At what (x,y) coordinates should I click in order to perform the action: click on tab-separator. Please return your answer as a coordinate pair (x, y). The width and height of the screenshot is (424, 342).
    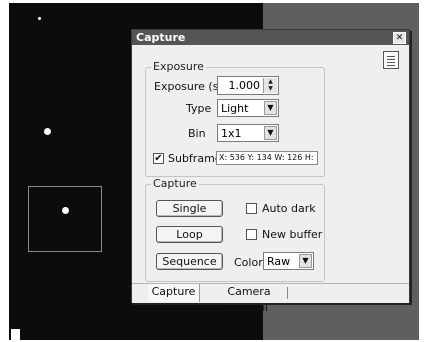
    Looking at the image, I should click on (287, 293).